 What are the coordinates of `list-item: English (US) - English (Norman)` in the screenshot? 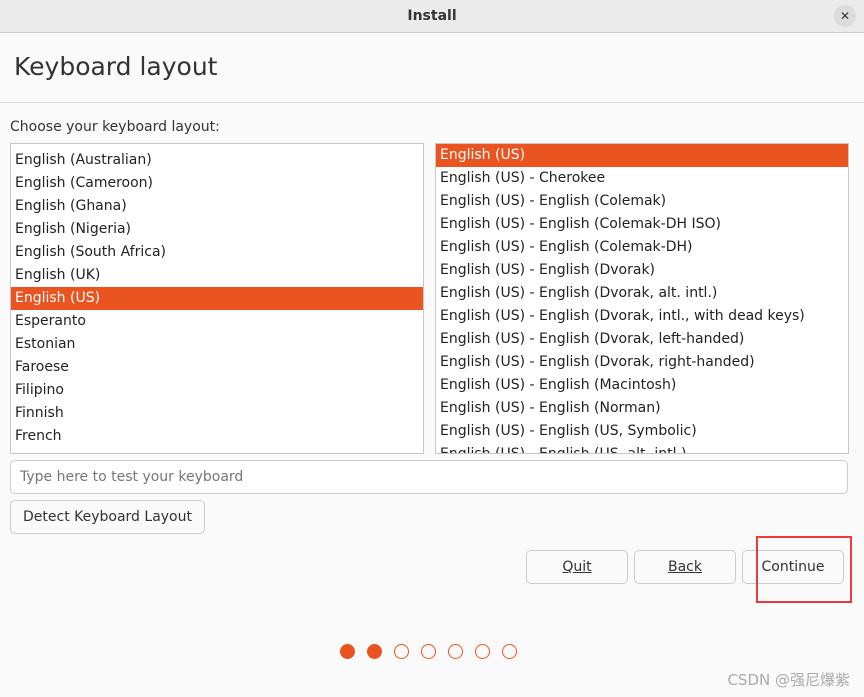 It's located at (642, 408).